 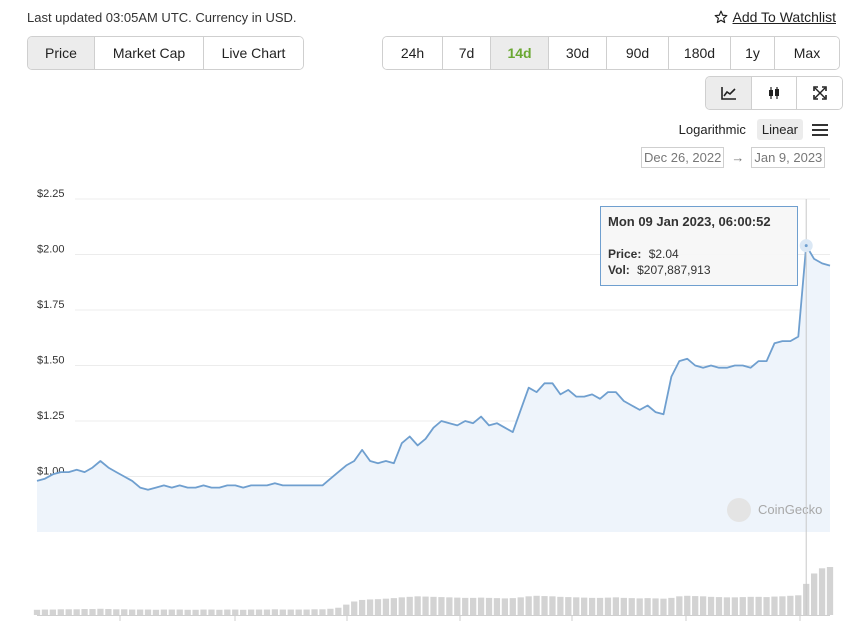 I want to click on volume-bars, so click(x=433, y=594).